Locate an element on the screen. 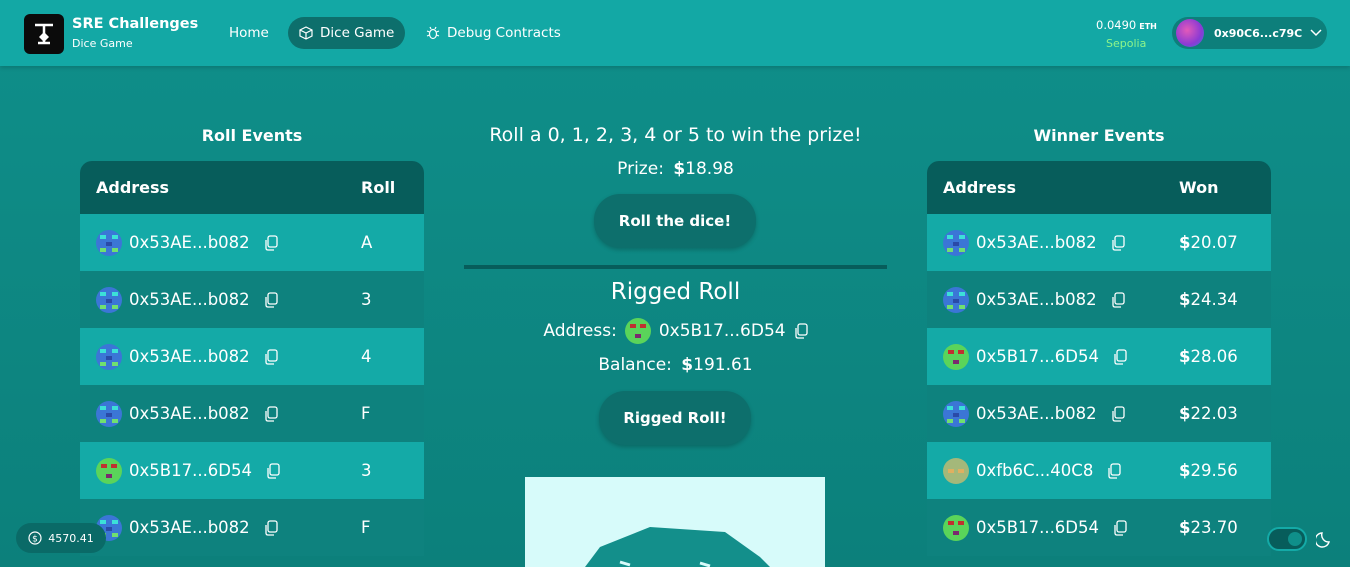  account-address: 0x90C6...c79C is located at coordinates (1258, 33).